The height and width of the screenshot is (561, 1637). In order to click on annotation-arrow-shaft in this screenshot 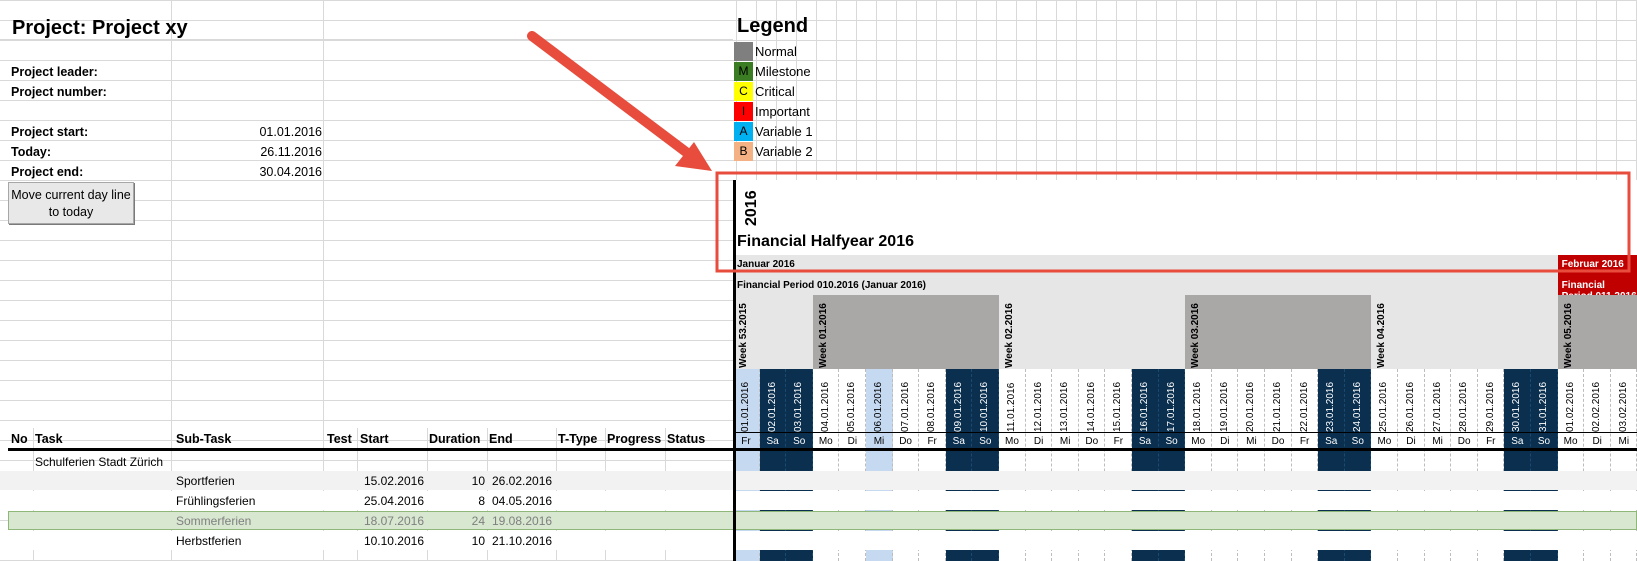, I will do `click(611, 95)`.